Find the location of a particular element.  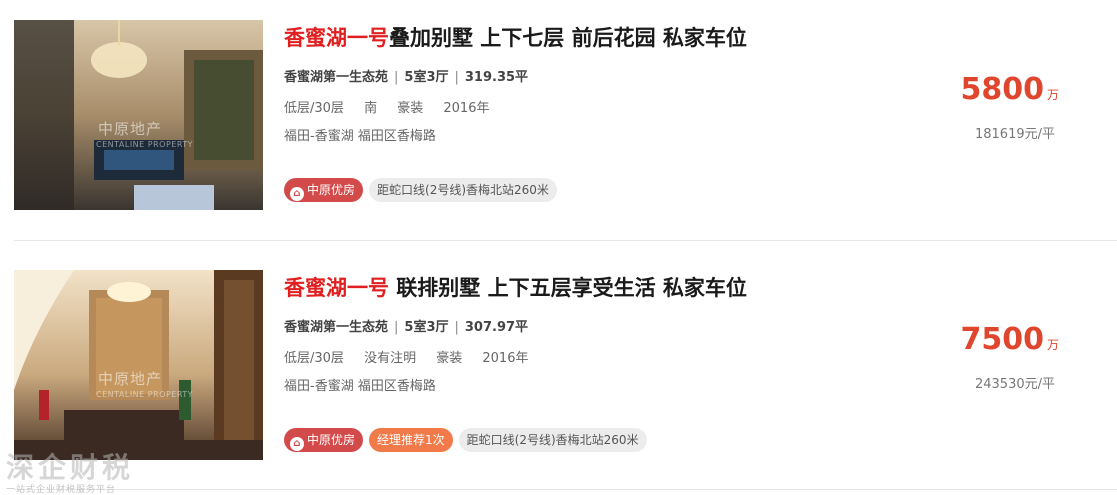

title-text: 叠加别墅 上下七层 前后花园 私家车位 is located at coordinates (568, 38).